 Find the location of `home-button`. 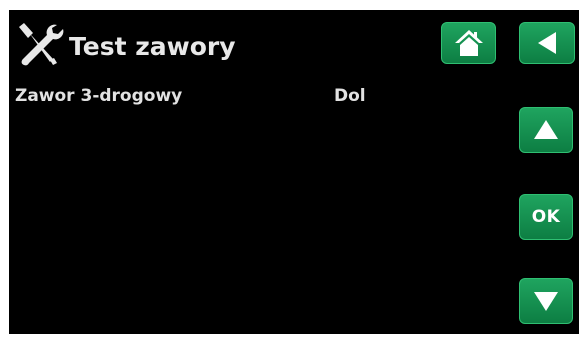

home-button is located at coordinates (468, 43).